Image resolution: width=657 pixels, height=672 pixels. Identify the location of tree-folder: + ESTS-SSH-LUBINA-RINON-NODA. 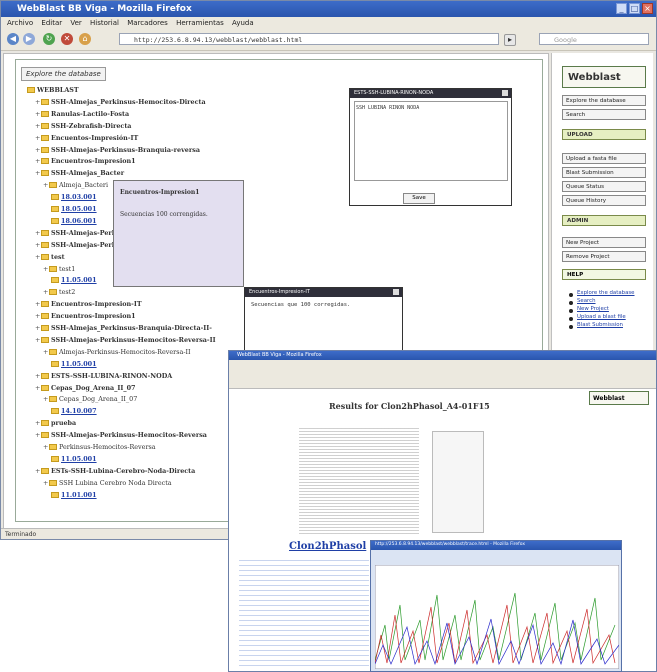
(103, 376).